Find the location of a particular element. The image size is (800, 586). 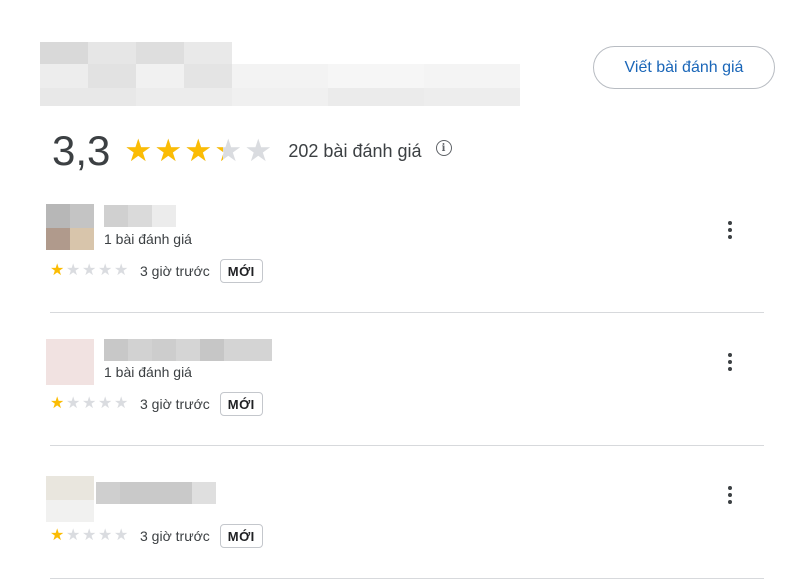

write-review-label: Viết bài đánh giá is located at coordinates (684, 67).